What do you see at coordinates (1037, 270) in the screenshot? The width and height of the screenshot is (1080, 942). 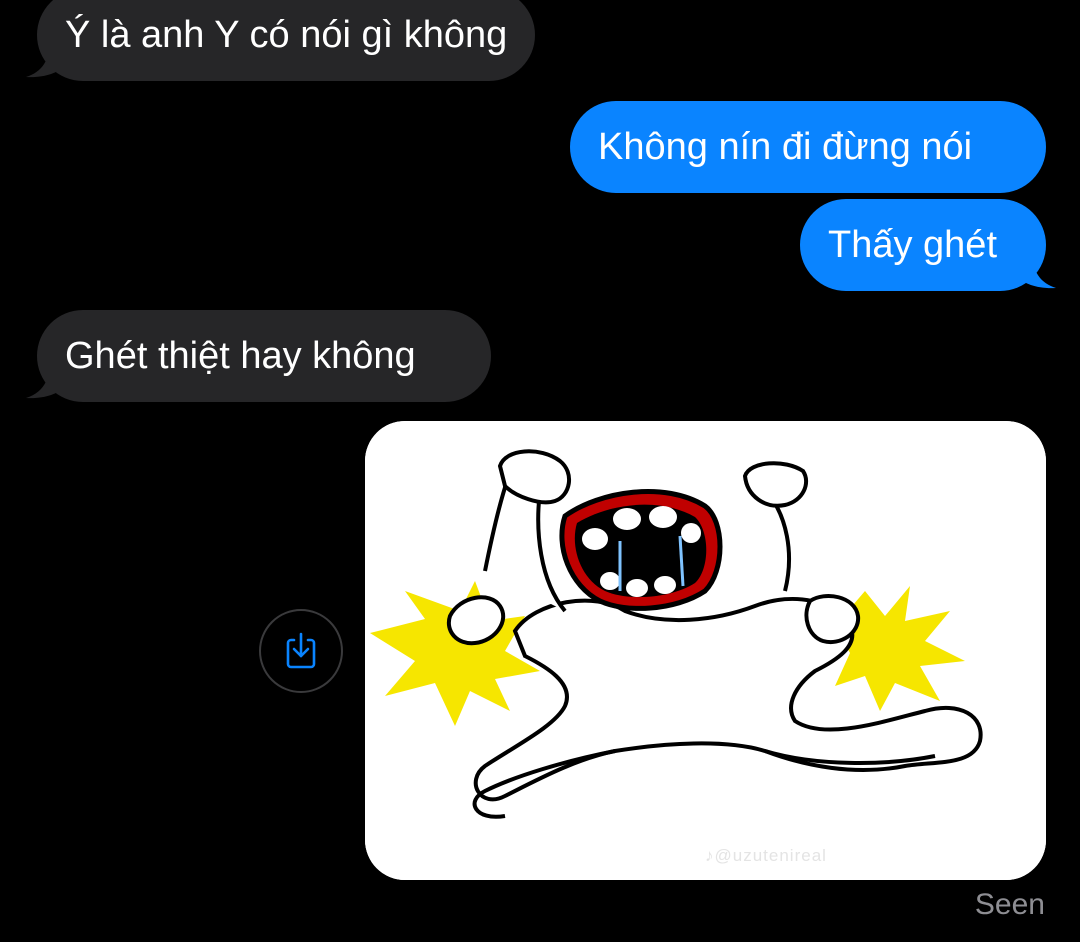 I see `bubble-tail-outgoing` at bounding box center [1037, 270].